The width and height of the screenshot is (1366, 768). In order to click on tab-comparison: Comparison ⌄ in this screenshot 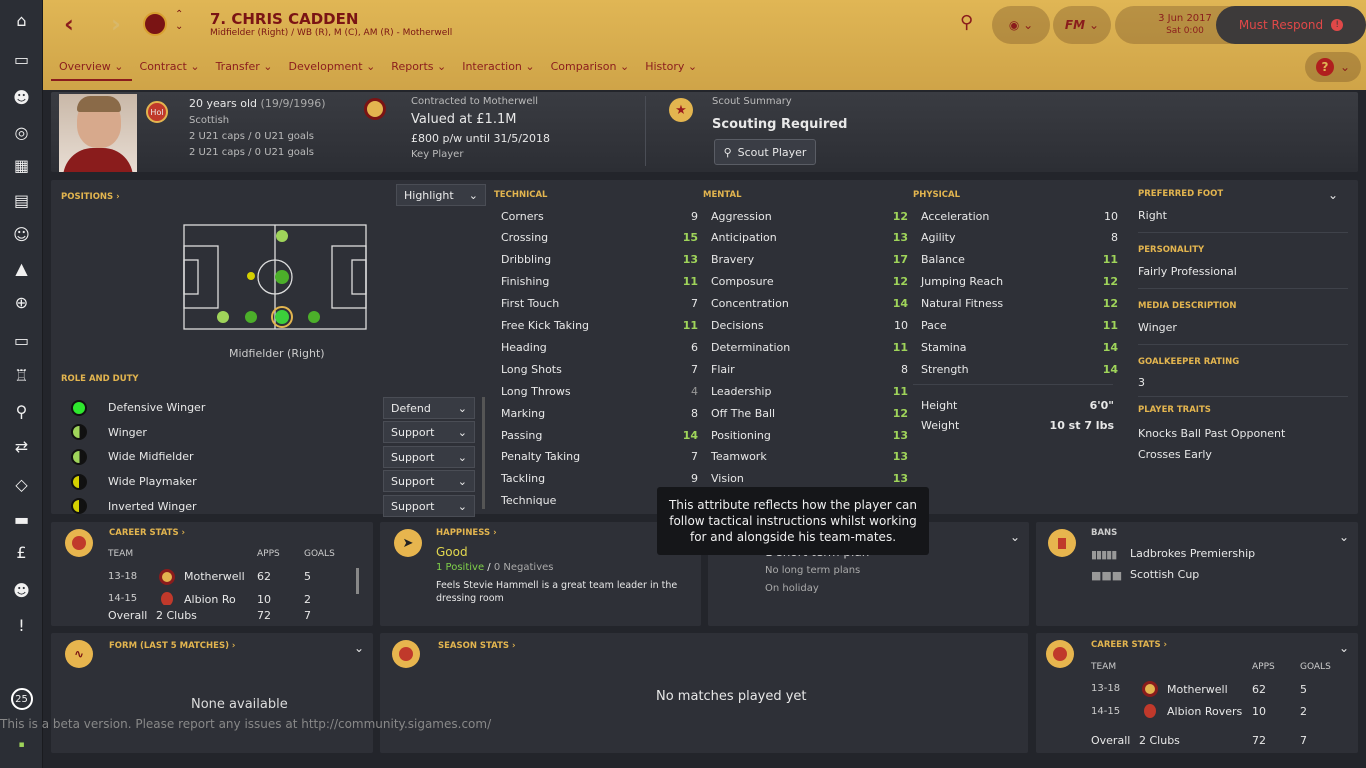, I will do `click(590, 69)`.